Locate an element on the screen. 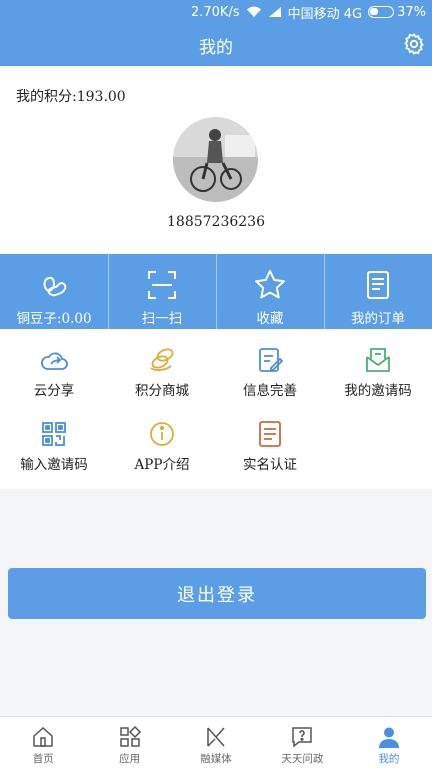  signal-icon is located at coordinates (275, 12).